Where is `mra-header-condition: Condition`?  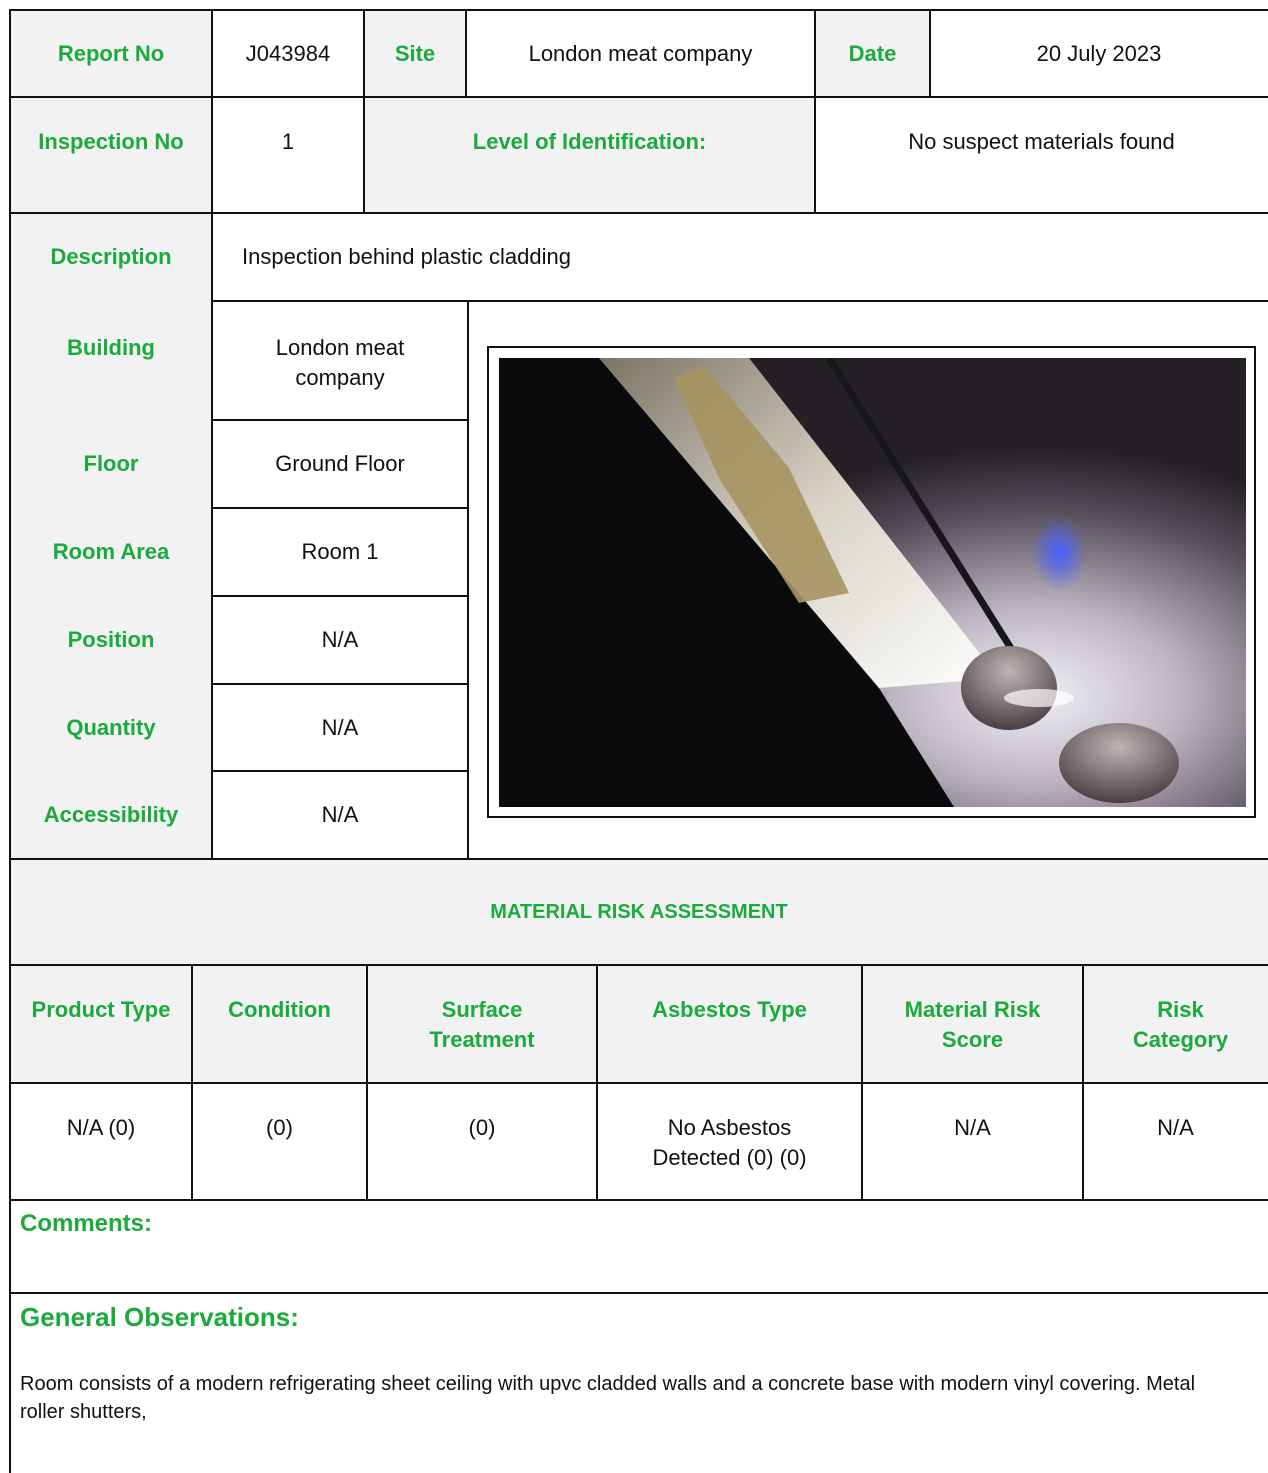
mra-header-condition: Condition is located at coordinates (279, 1024).